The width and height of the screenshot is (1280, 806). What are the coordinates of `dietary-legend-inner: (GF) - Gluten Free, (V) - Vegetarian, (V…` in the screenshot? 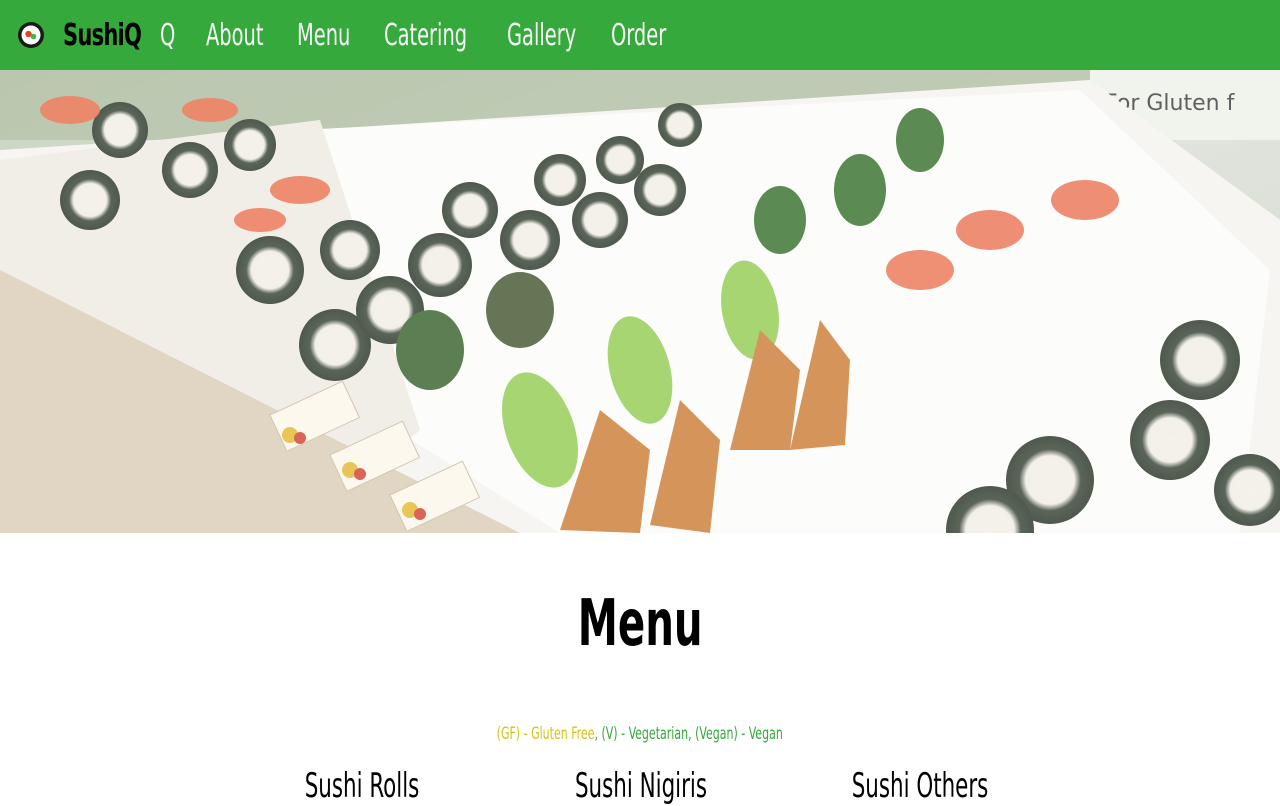 It's located at (640, 734).